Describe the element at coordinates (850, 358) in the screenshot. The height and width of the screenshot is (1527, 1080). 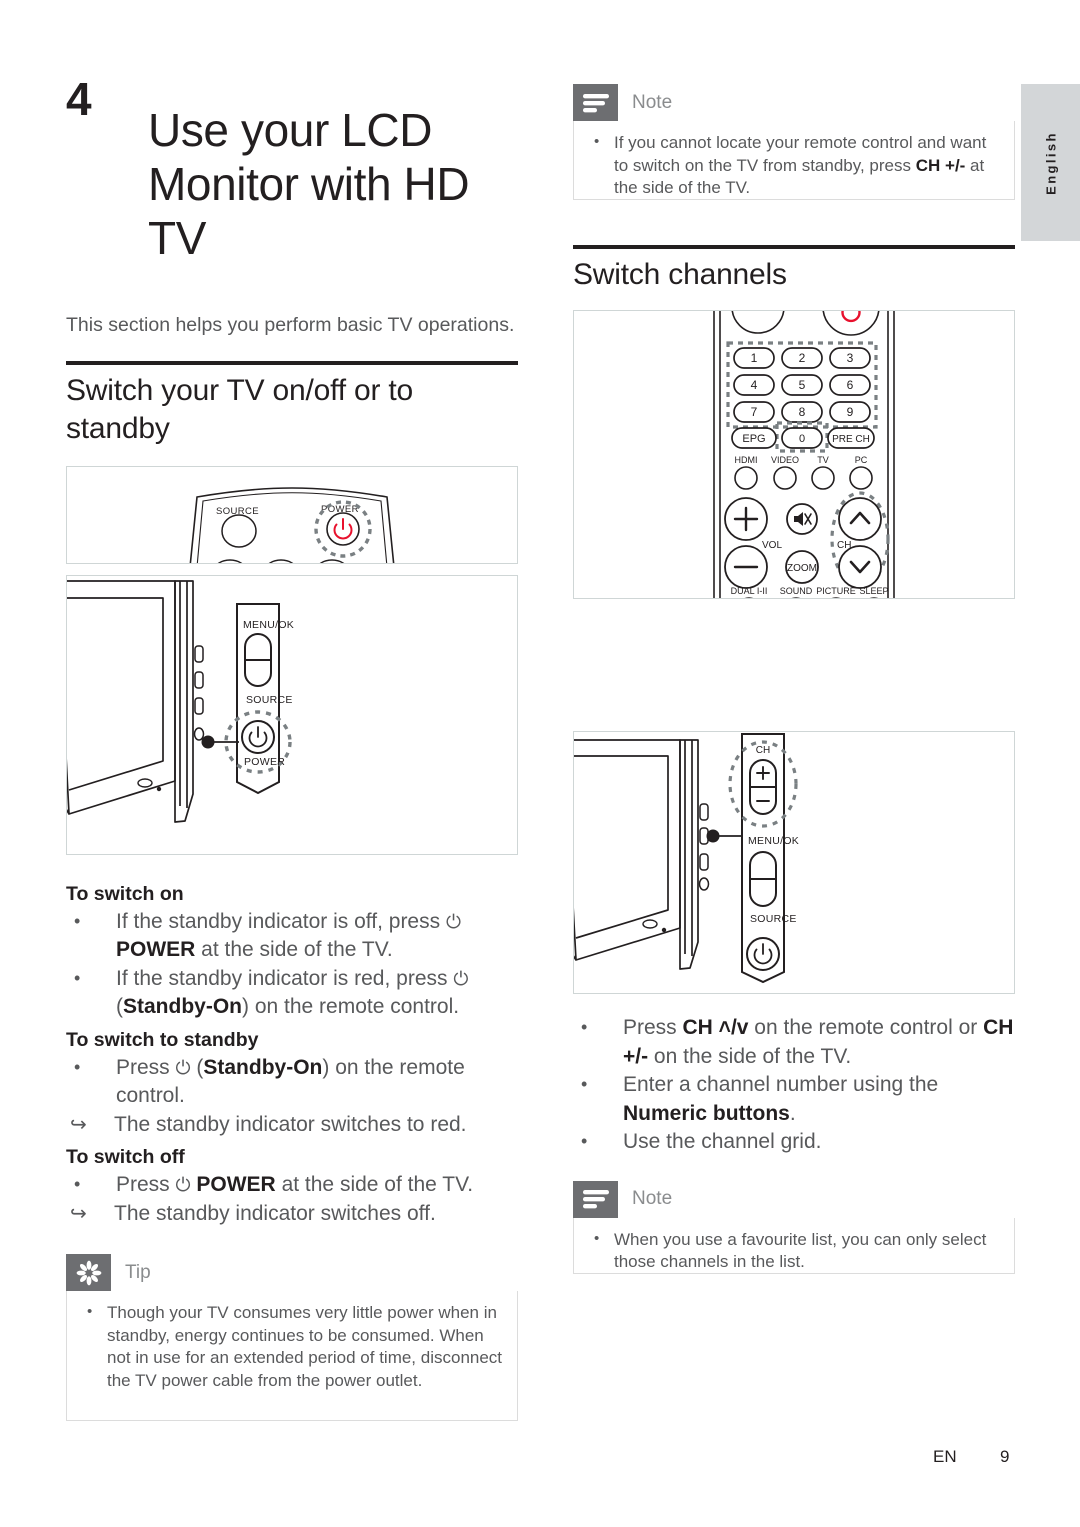
I see `svg-text: 3` at that location.